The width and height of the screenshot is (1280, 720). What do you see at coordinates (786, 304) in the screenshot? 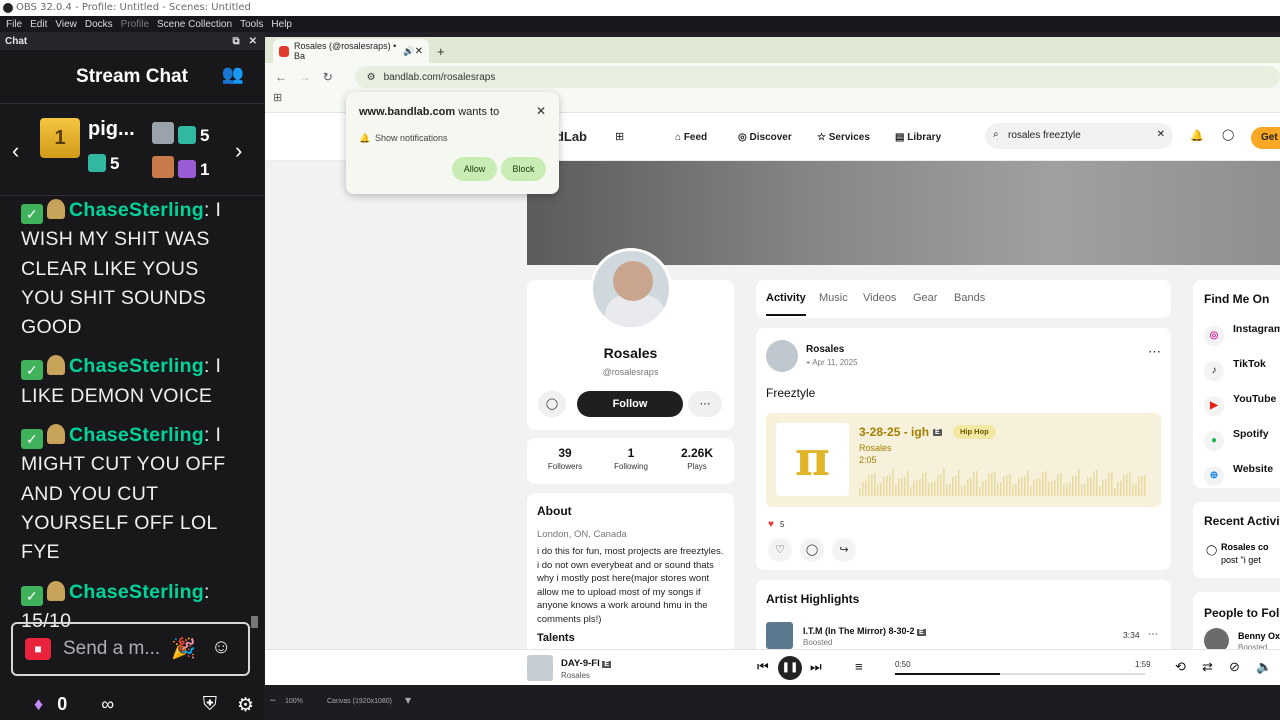
I see `tab-activity: Activity` at bounding box center [786, 304].